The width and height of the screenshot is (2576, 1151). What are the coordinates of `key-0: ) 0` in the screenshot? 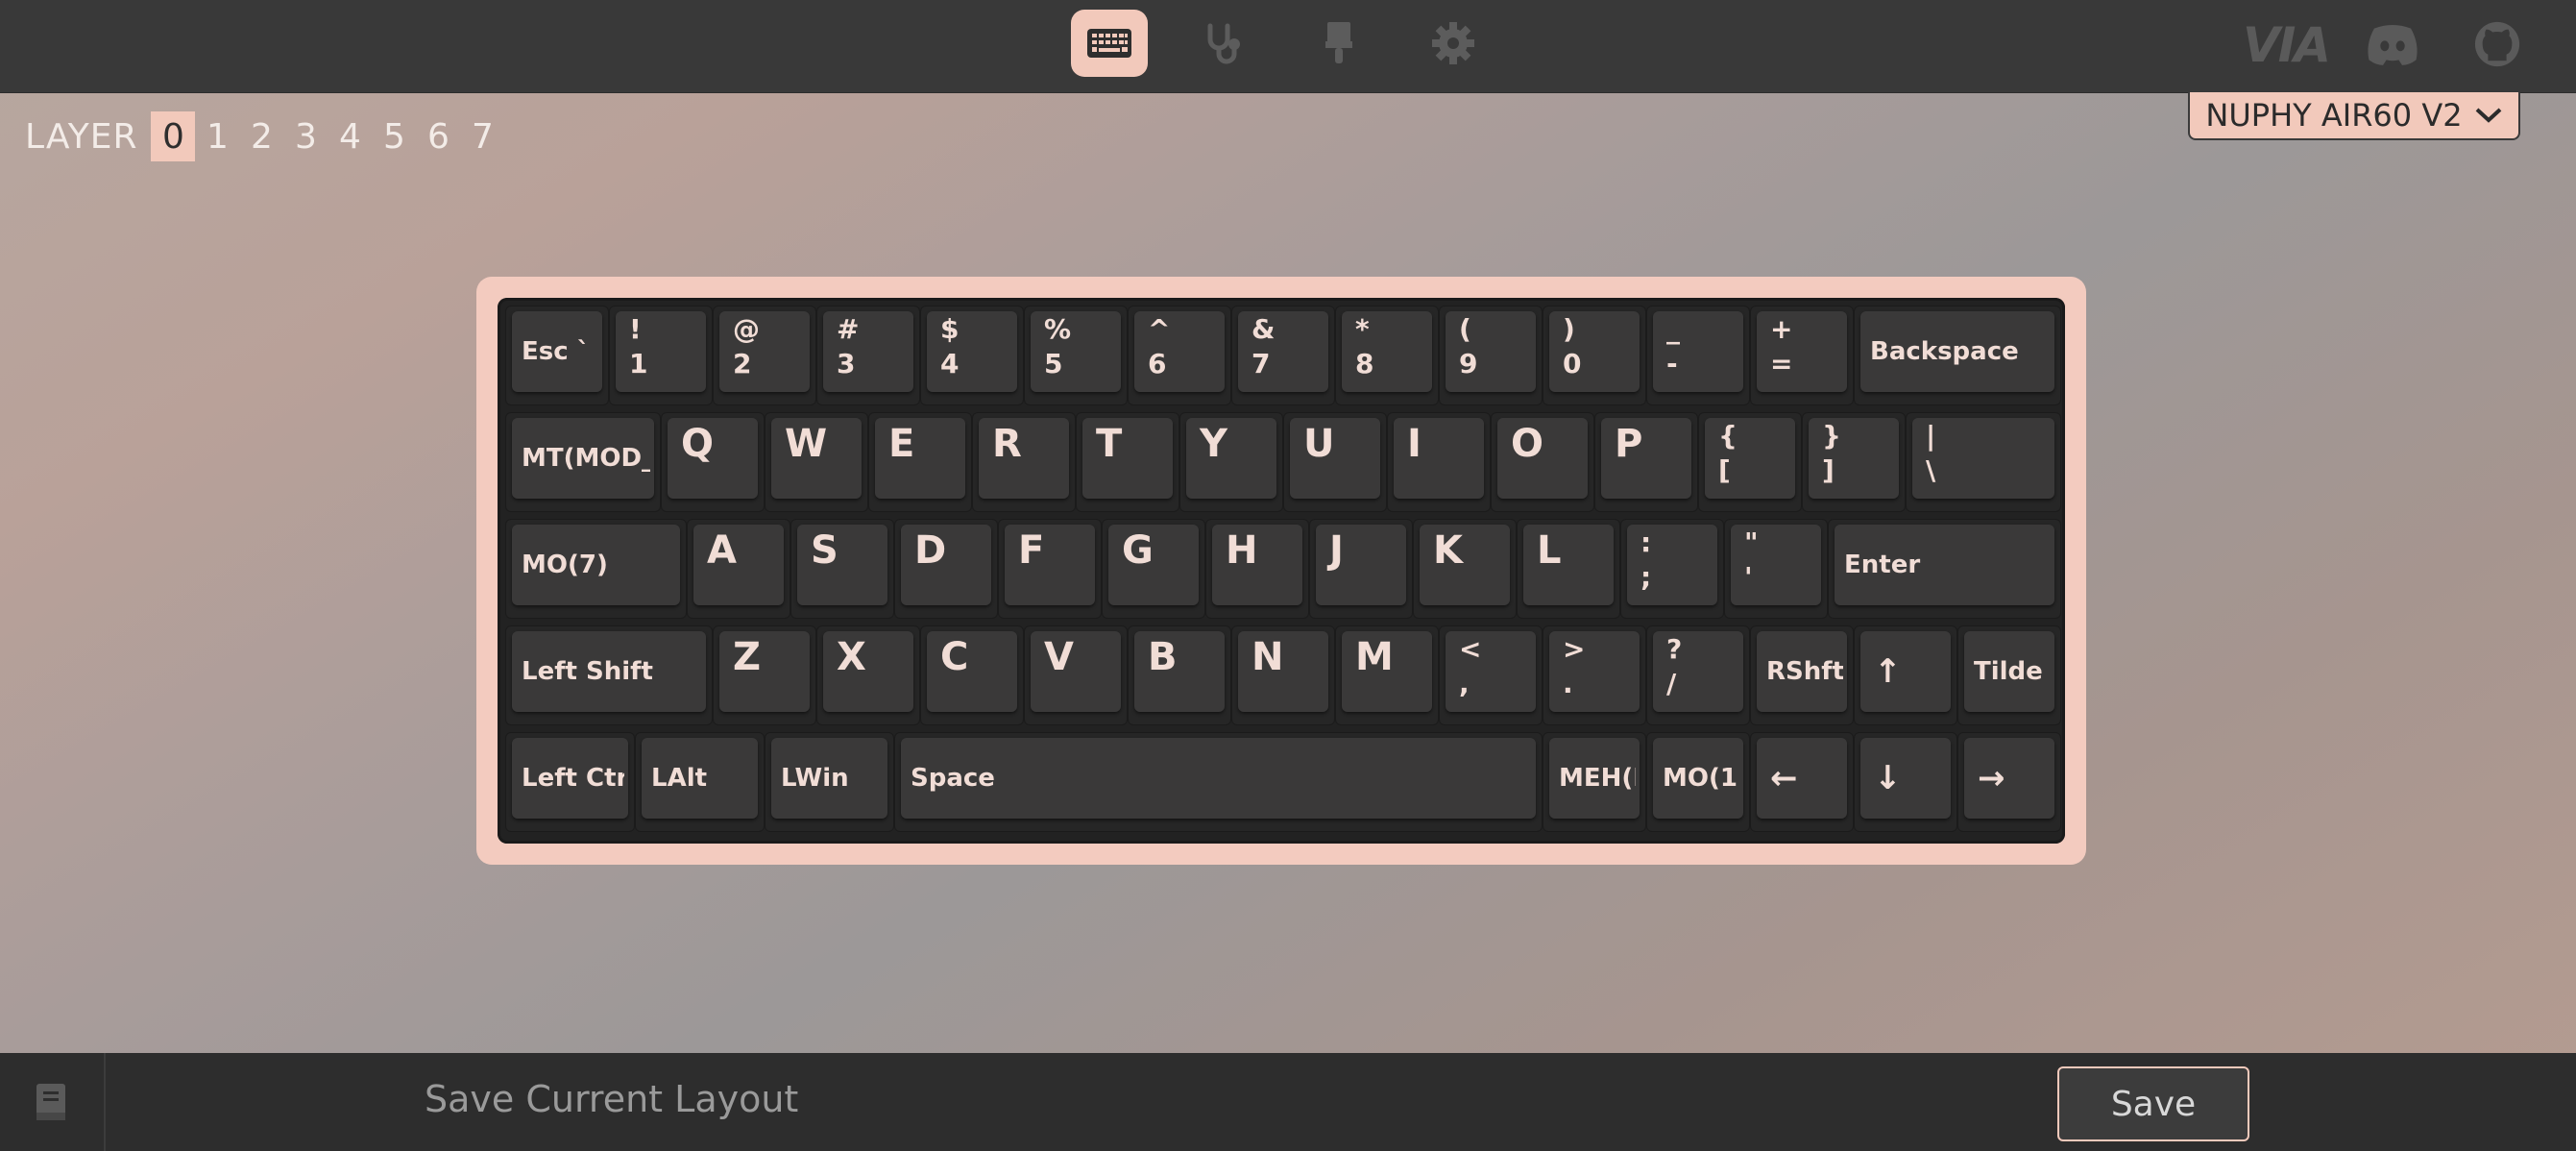 It's located at (1594, 356).